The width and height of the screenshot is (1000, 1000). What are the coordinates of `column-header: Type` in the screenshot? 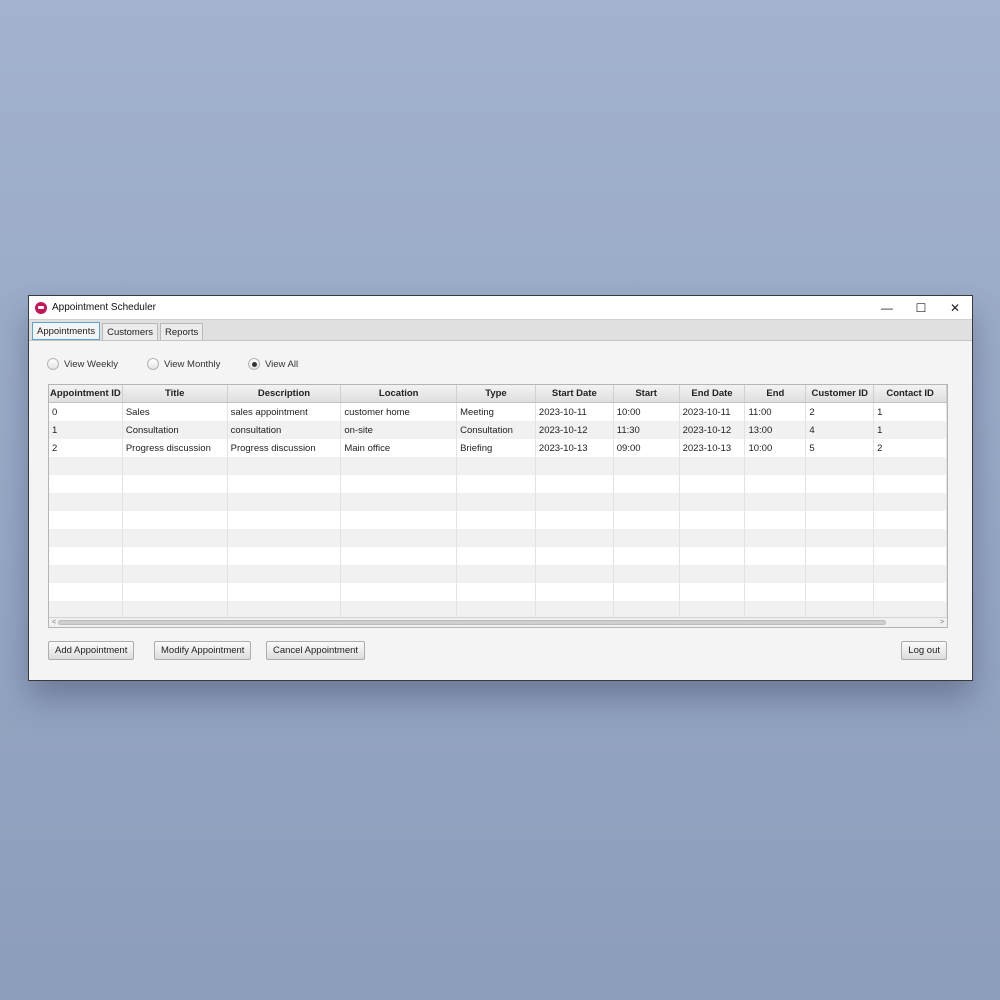 It's located at (496, 393).